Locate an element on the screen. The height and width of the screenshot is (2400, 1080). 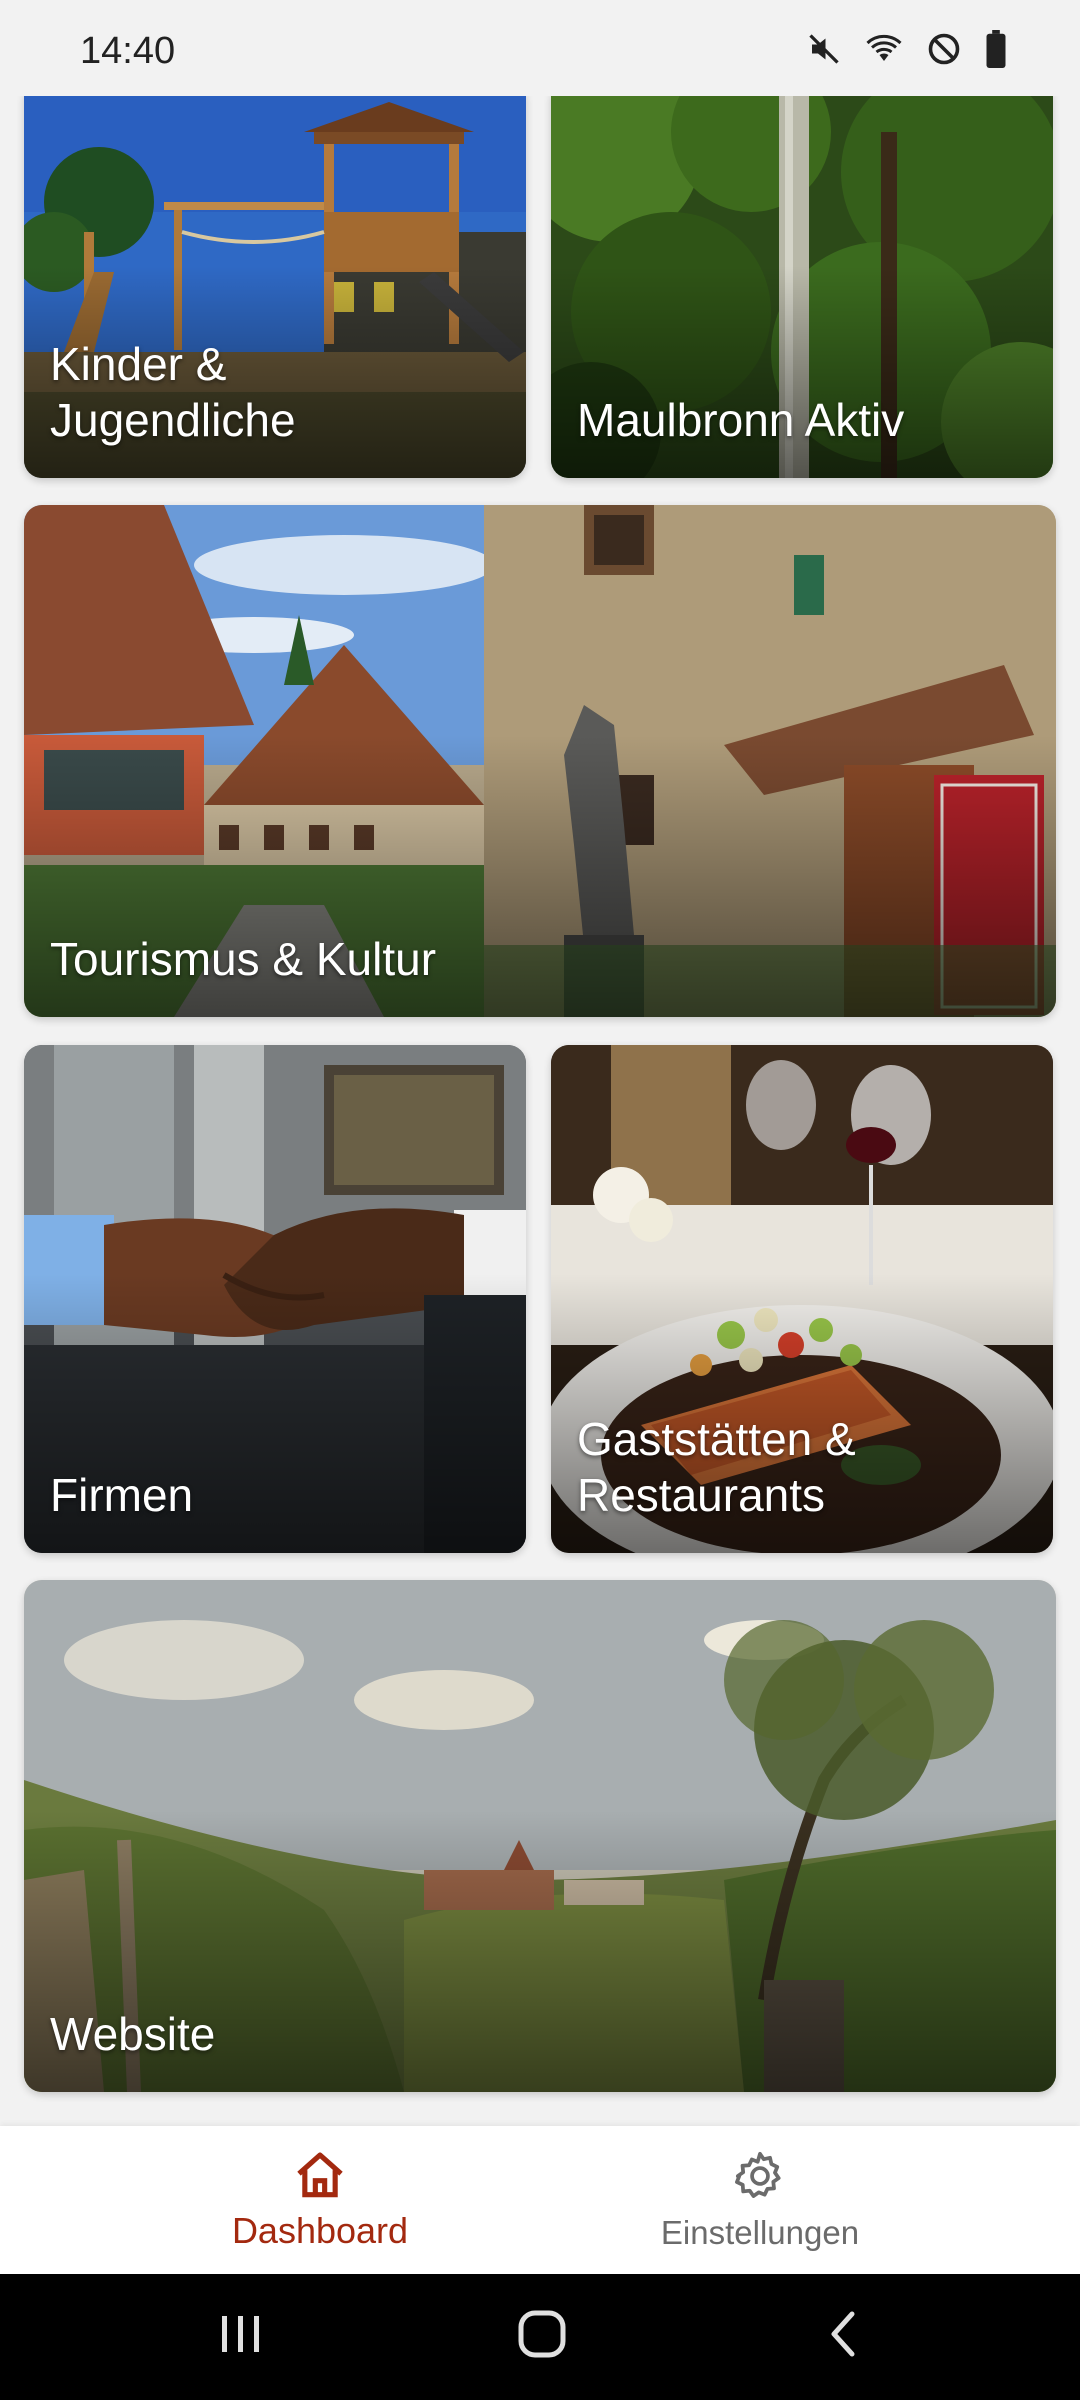
tile-label: Firmen is located at coordinates (122, 1495).